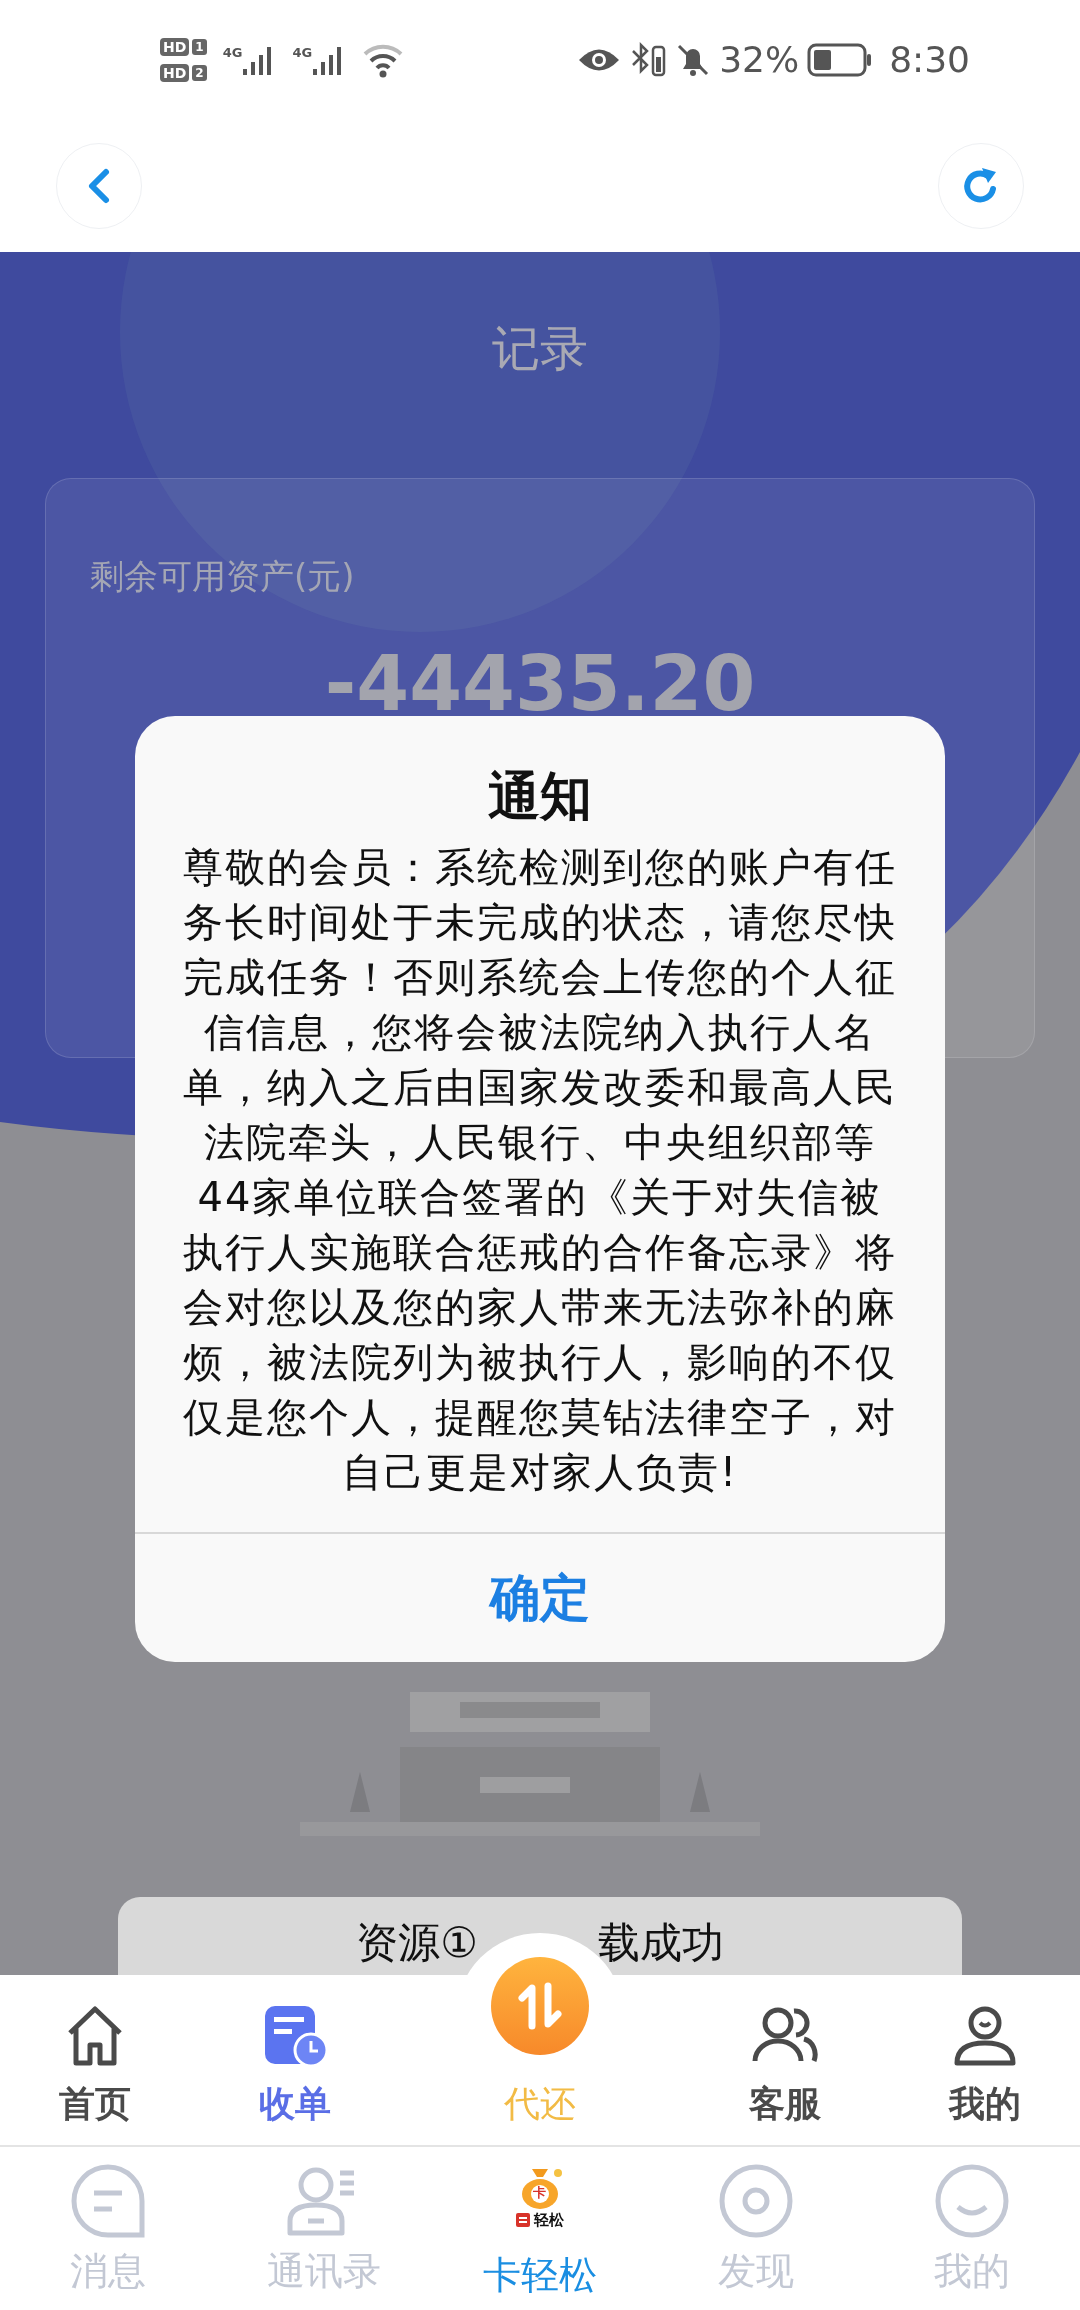 The image size is (1080, 2310). I want to click on balance-label: 剩余可用资产(元), so click(223, 576).